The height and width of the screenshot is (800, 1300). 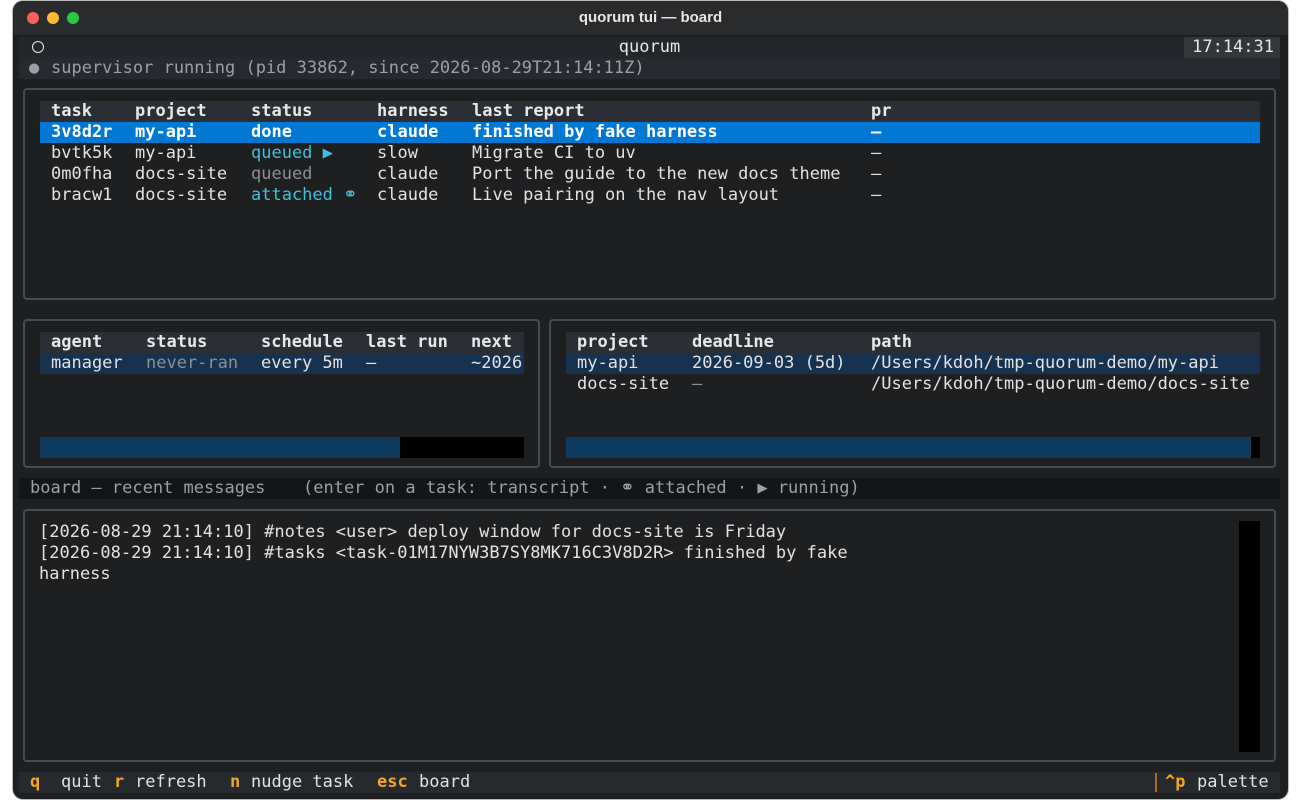 I want to click on column-header-pr: pr, so click(x=881, y=111).